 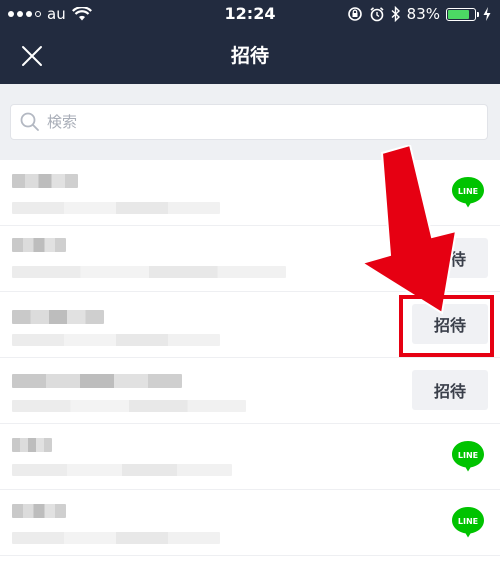 I want to click on search-box, so click(x=249, y=122).